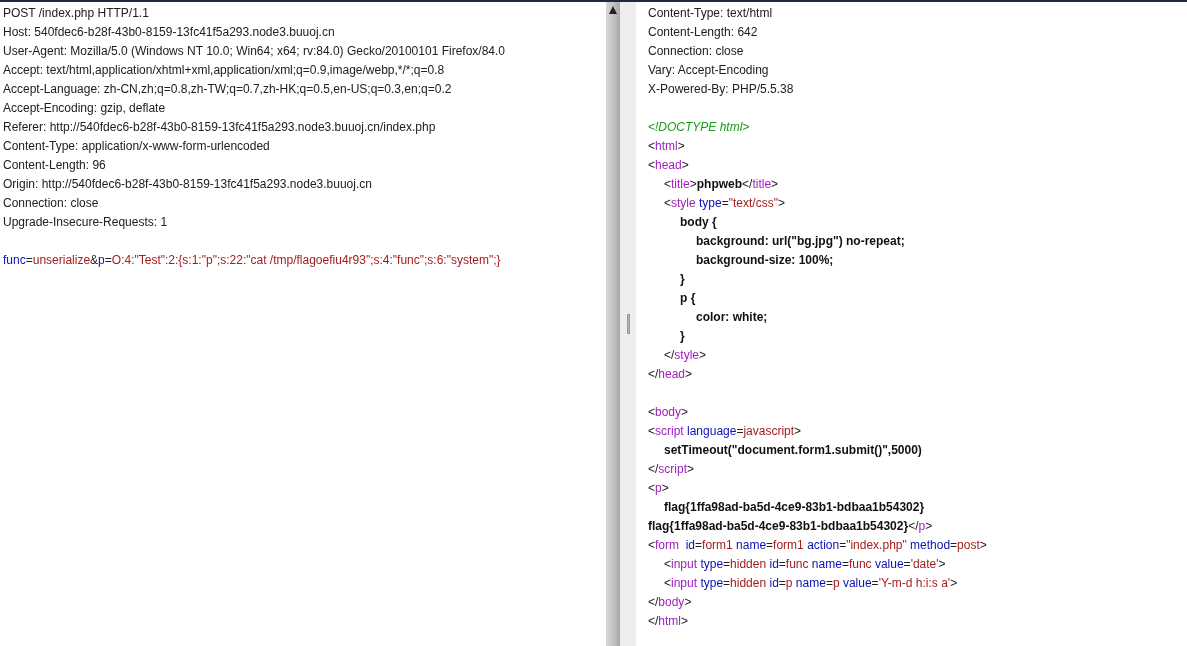 The image size is (1187, 646). I want to click on divider-grip-icon, so click(628, 324).